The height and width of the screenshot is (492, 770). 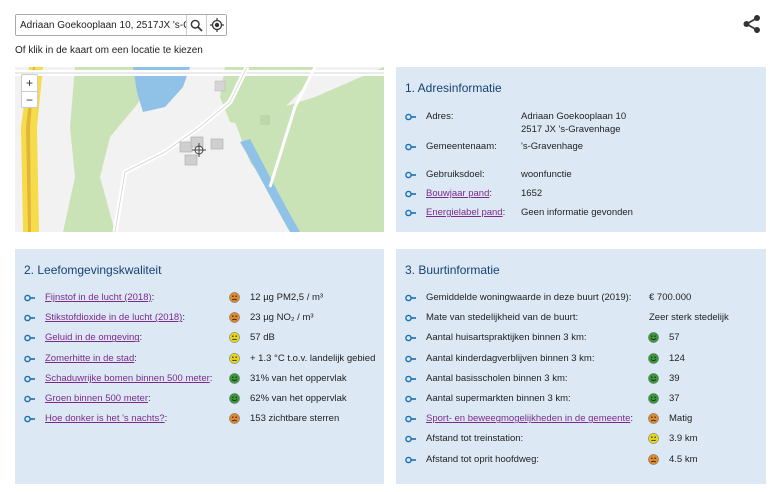 I want to click on info-link: Fijnstof in de lucht (2018):, so click(x=99, y=298).